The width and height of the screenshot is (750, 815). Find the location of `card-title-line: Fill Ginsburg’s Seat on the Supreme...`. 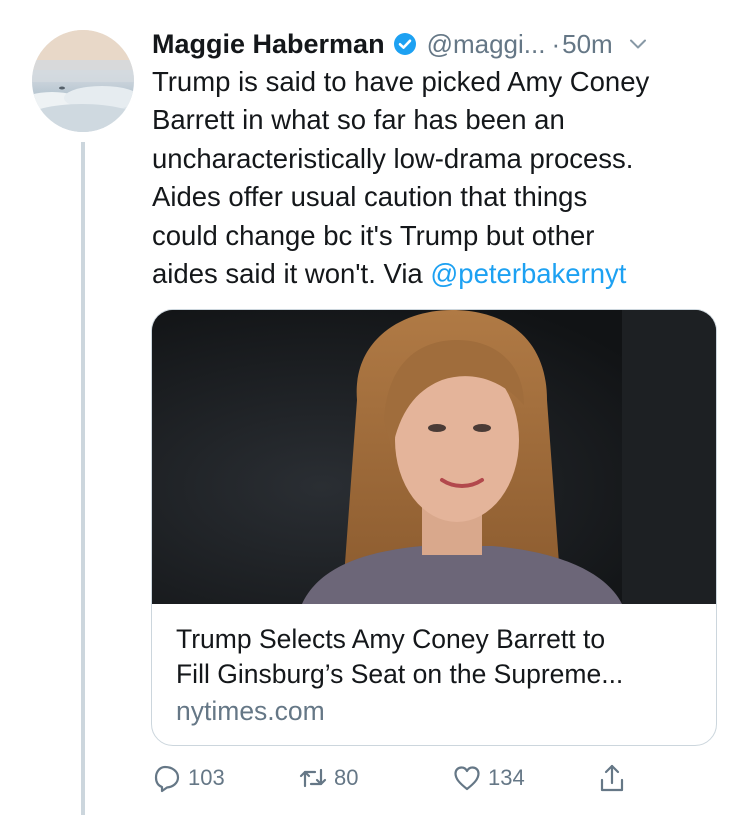

card-title-line: Fill Ginsburg’s Seat on the Supreme... is located at coordinates (400, 674).